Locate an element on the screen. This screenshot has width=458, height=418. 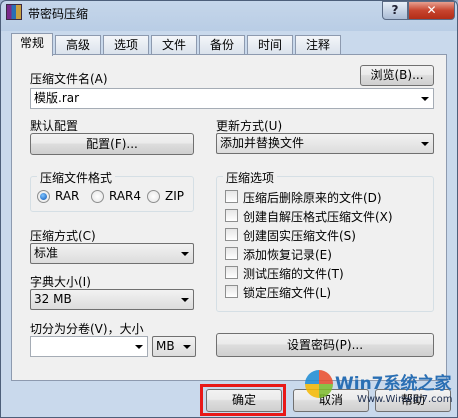
tab-backup: 备份 is located at coordinates (222, 45).